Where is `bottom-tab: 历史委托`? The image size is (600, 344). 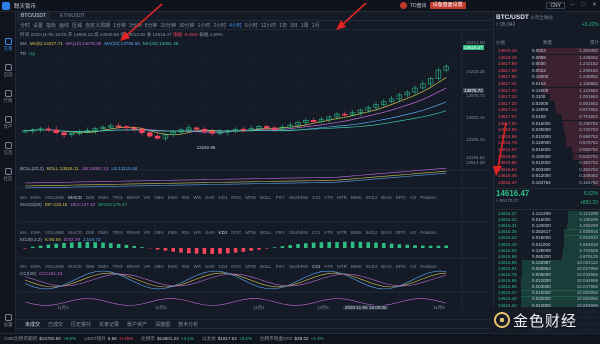 bottom-tab: 历史委托 is located at coordinates (81, 324).